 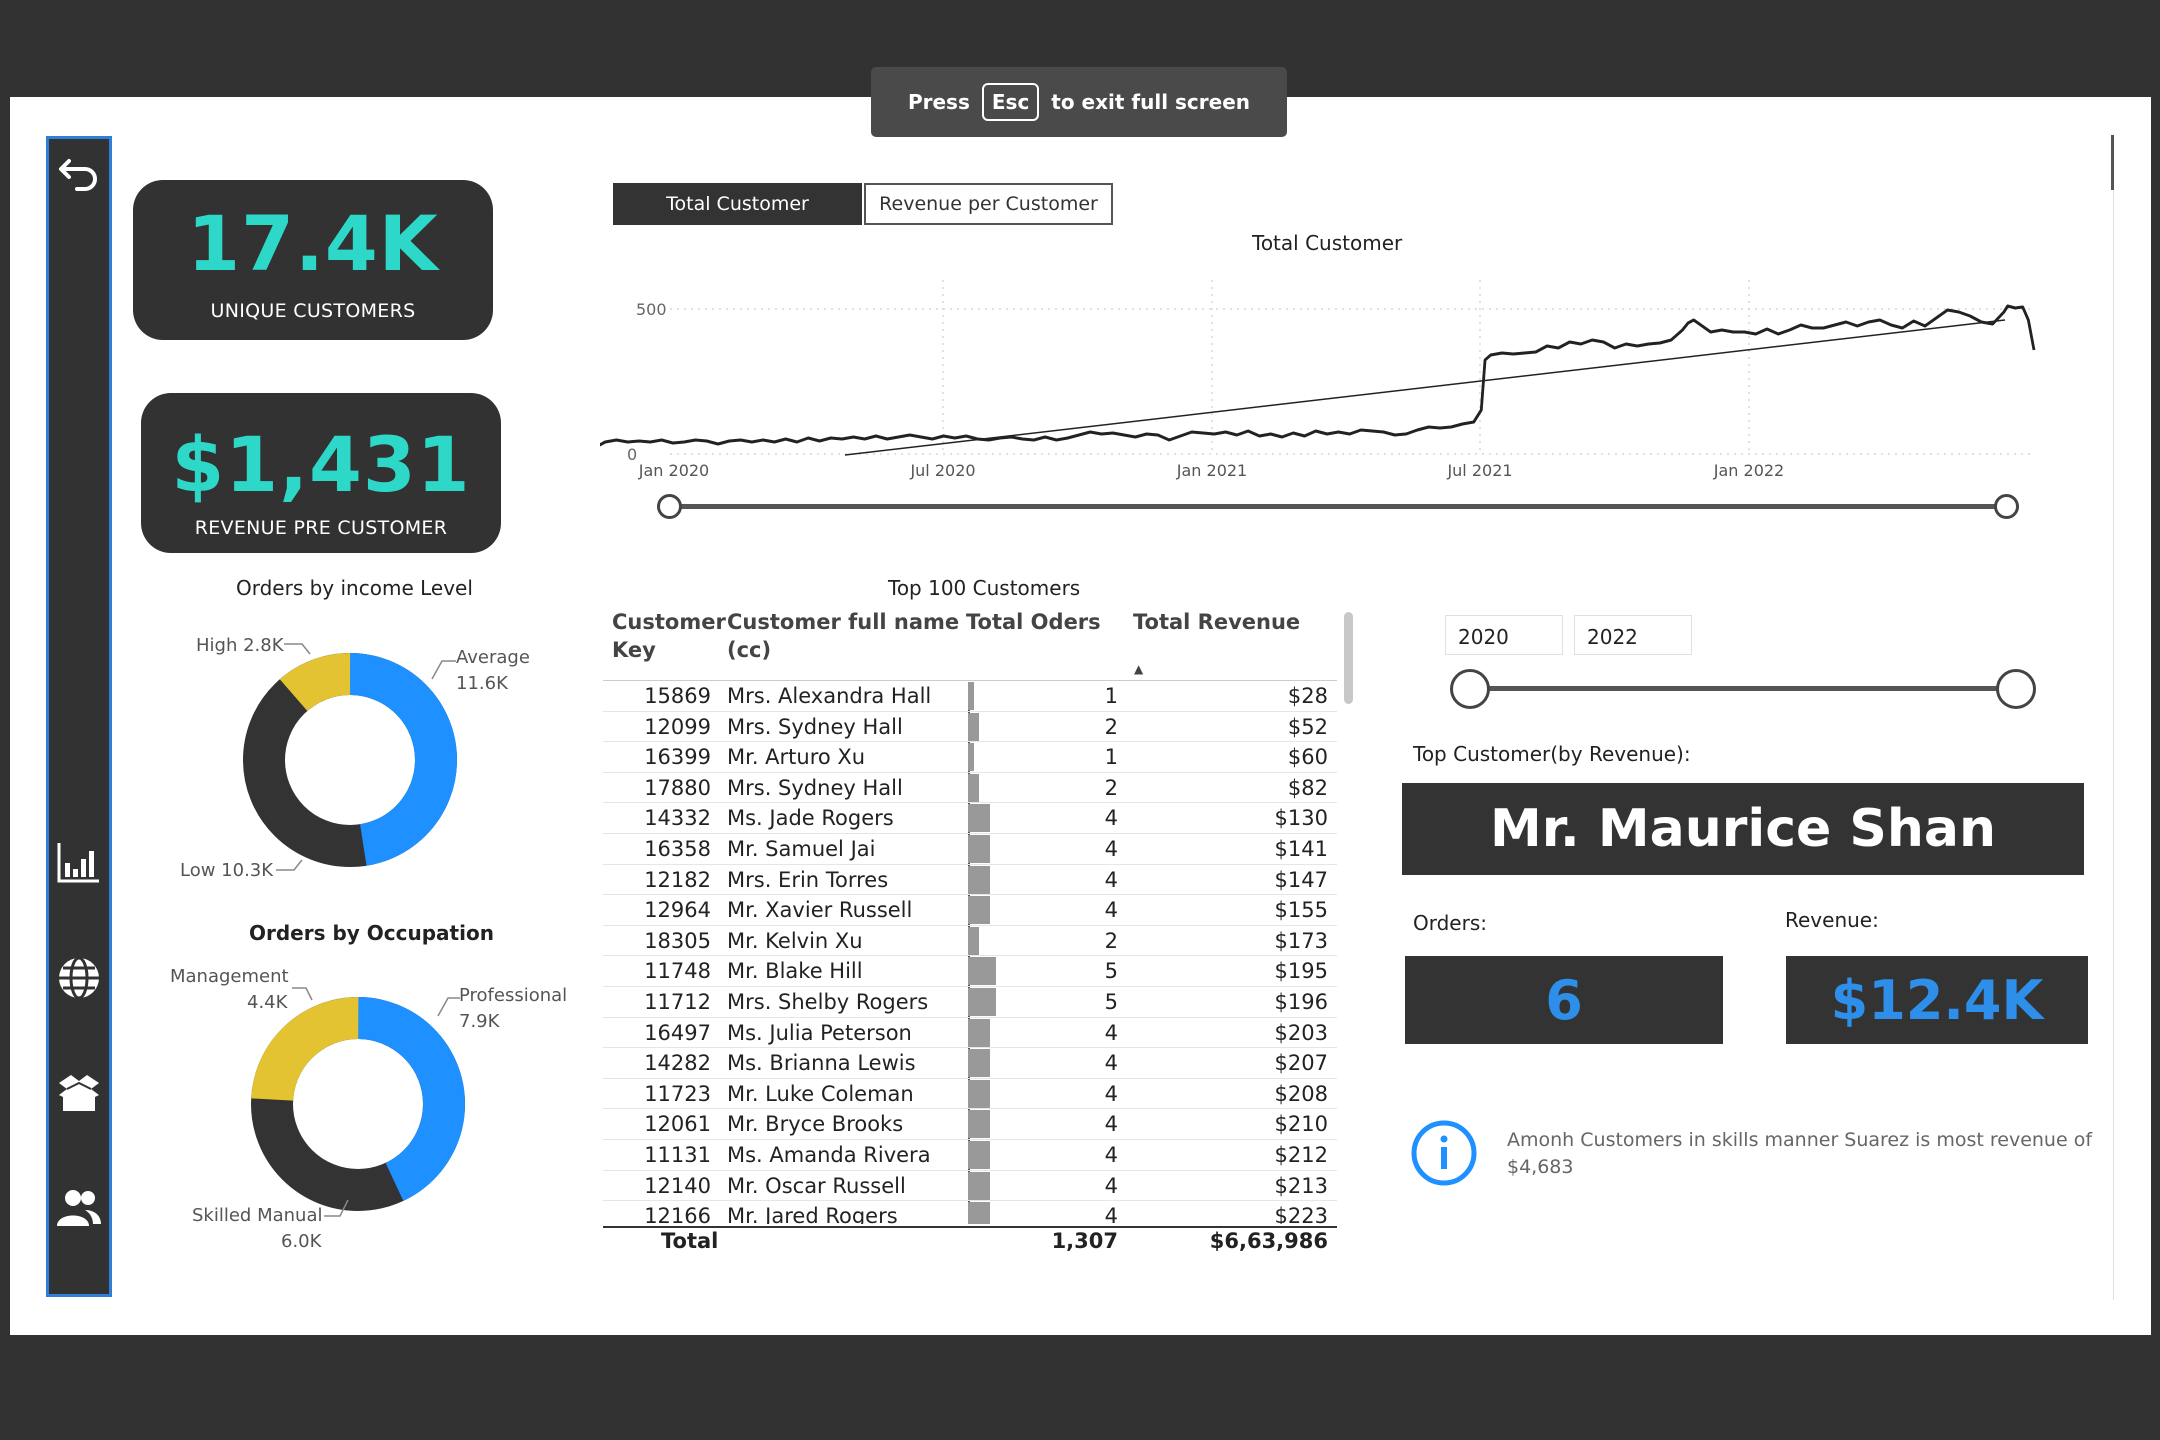 What do you see at coordinates (632, 454) in the screenshot?
I see `y-tick-0: 0` at bounding box center [632, 454].